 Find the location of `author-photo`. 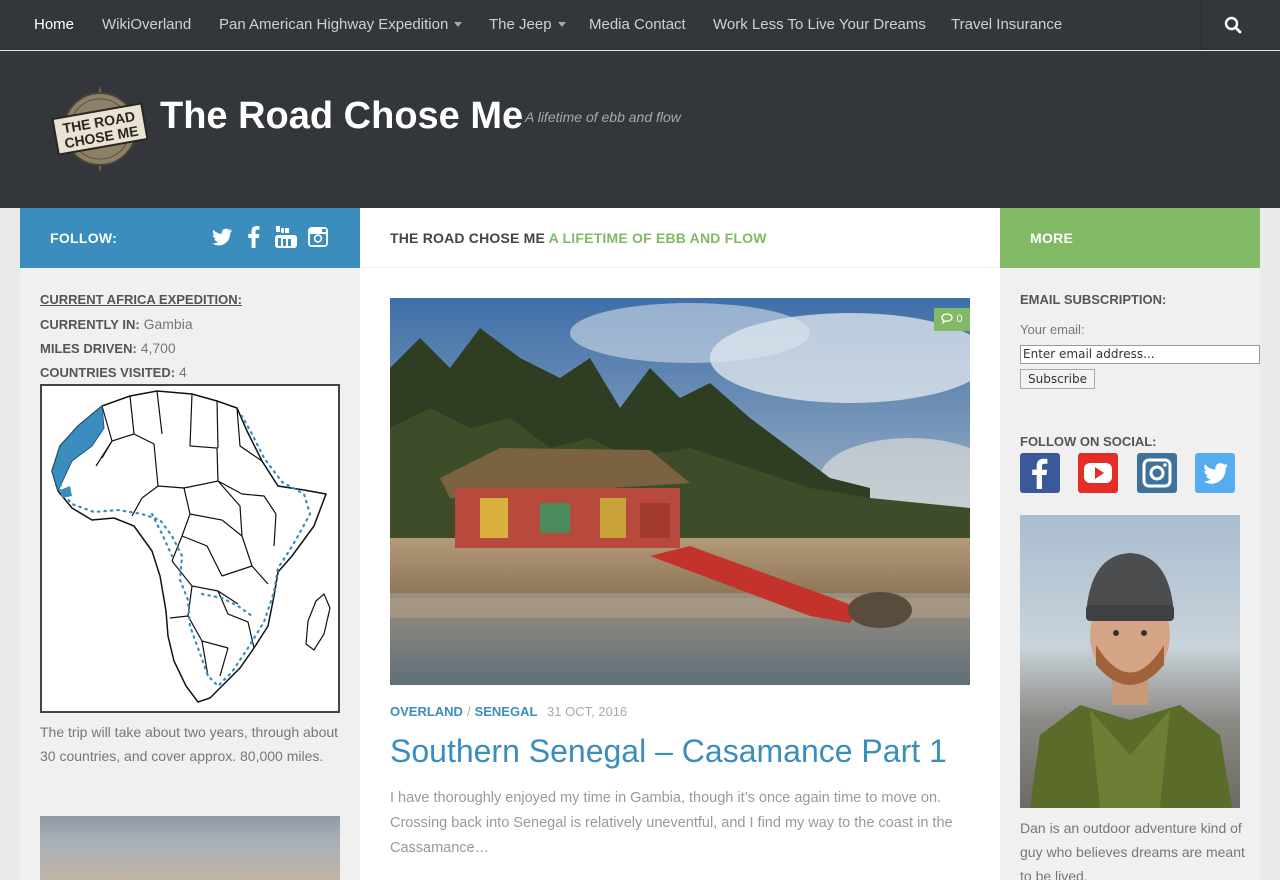

author-photo is located at coordinates (1130, 661).